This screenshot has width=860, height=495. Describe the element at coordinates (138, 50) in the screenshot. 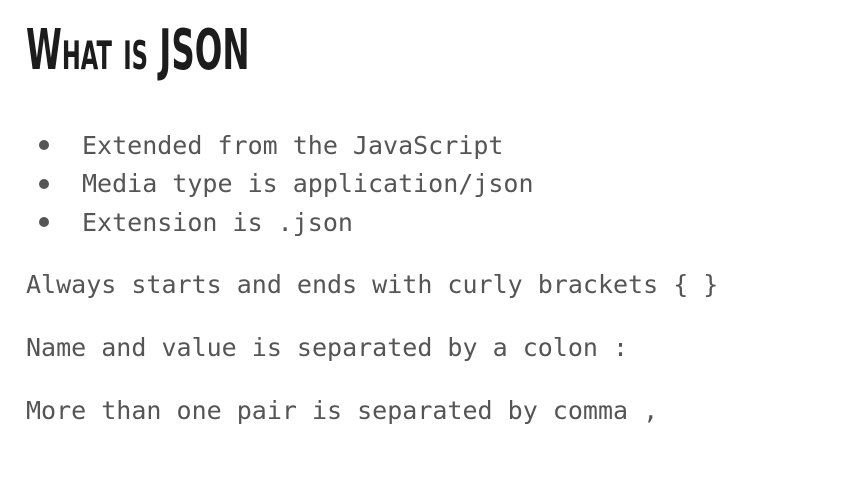

I see `slide-title: What is JSON` at that location.